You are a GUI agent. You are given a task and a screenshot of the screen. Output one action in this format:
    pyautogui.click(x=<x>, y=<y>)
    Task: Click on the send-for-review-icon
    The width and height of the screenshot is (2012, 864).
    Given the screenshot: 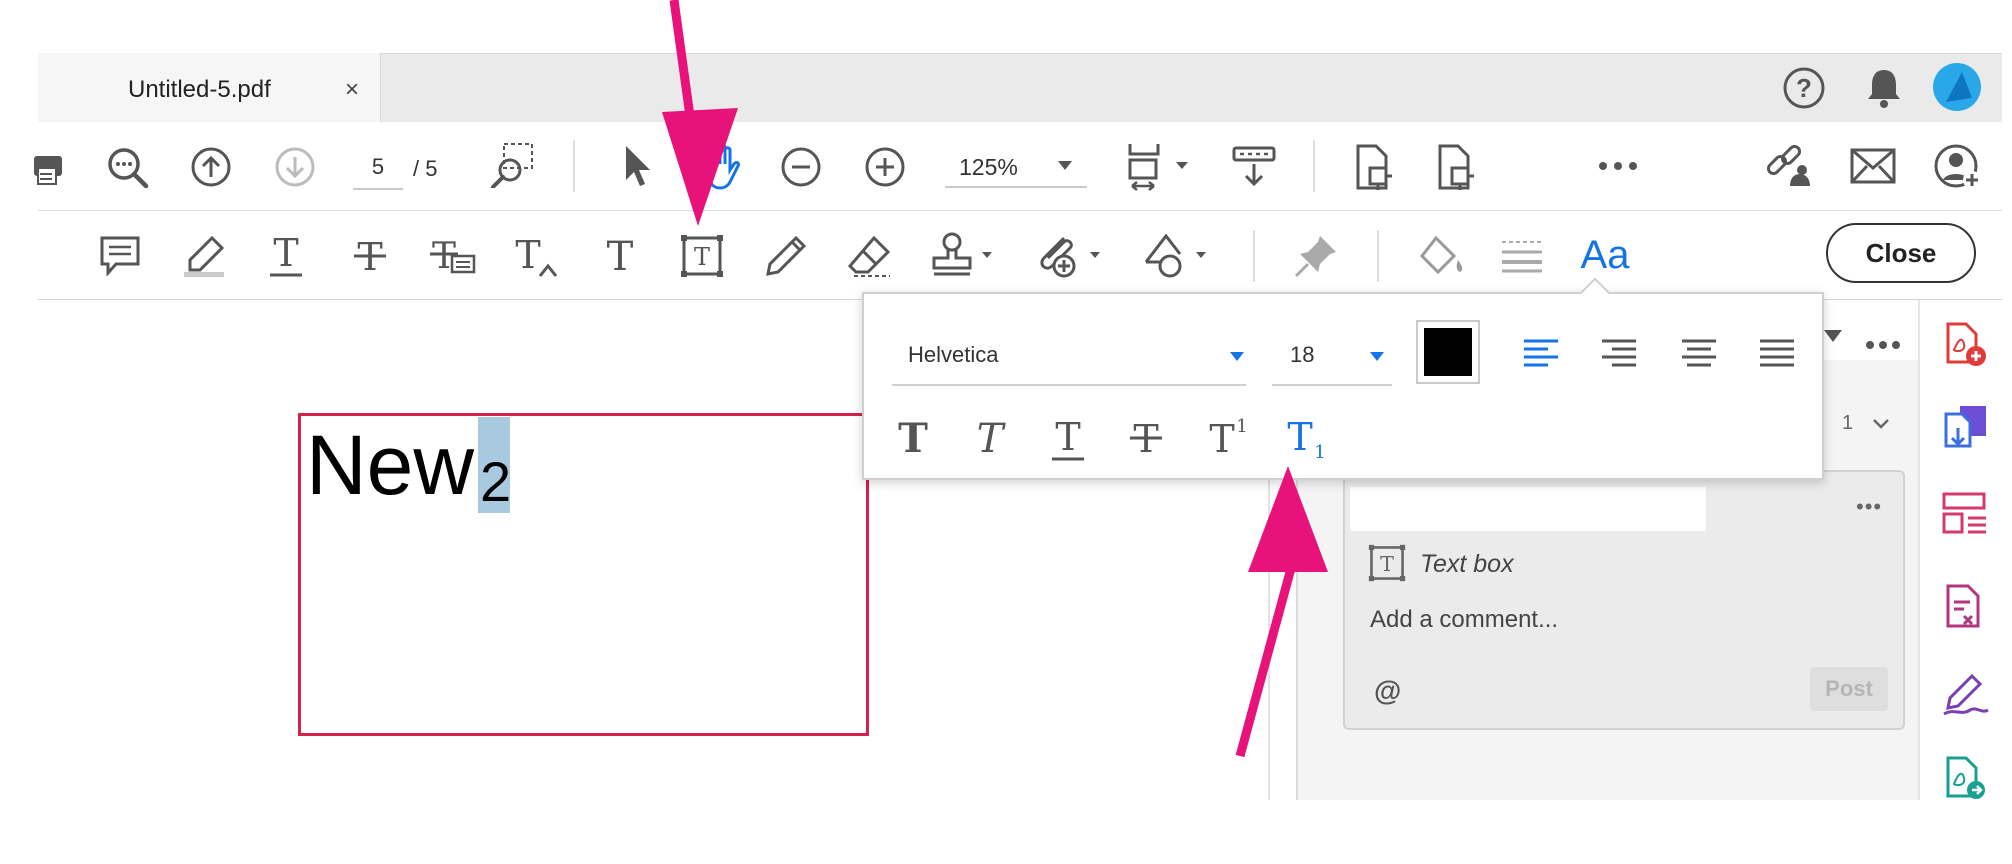 What is the action you would take?
    pyautogui.click(x=1966, y=778)
    